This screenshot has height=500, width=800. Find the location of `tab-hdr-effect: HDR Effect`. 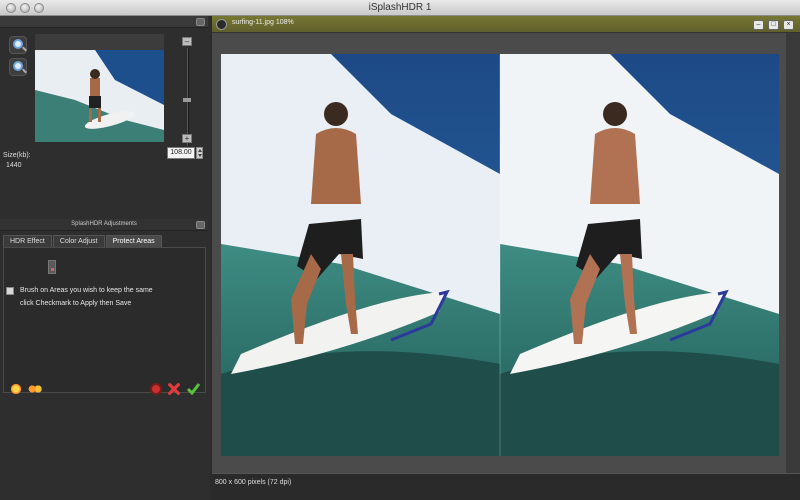

tab-hdr-effect: HDR Effect is located at coordinates (27, 241).